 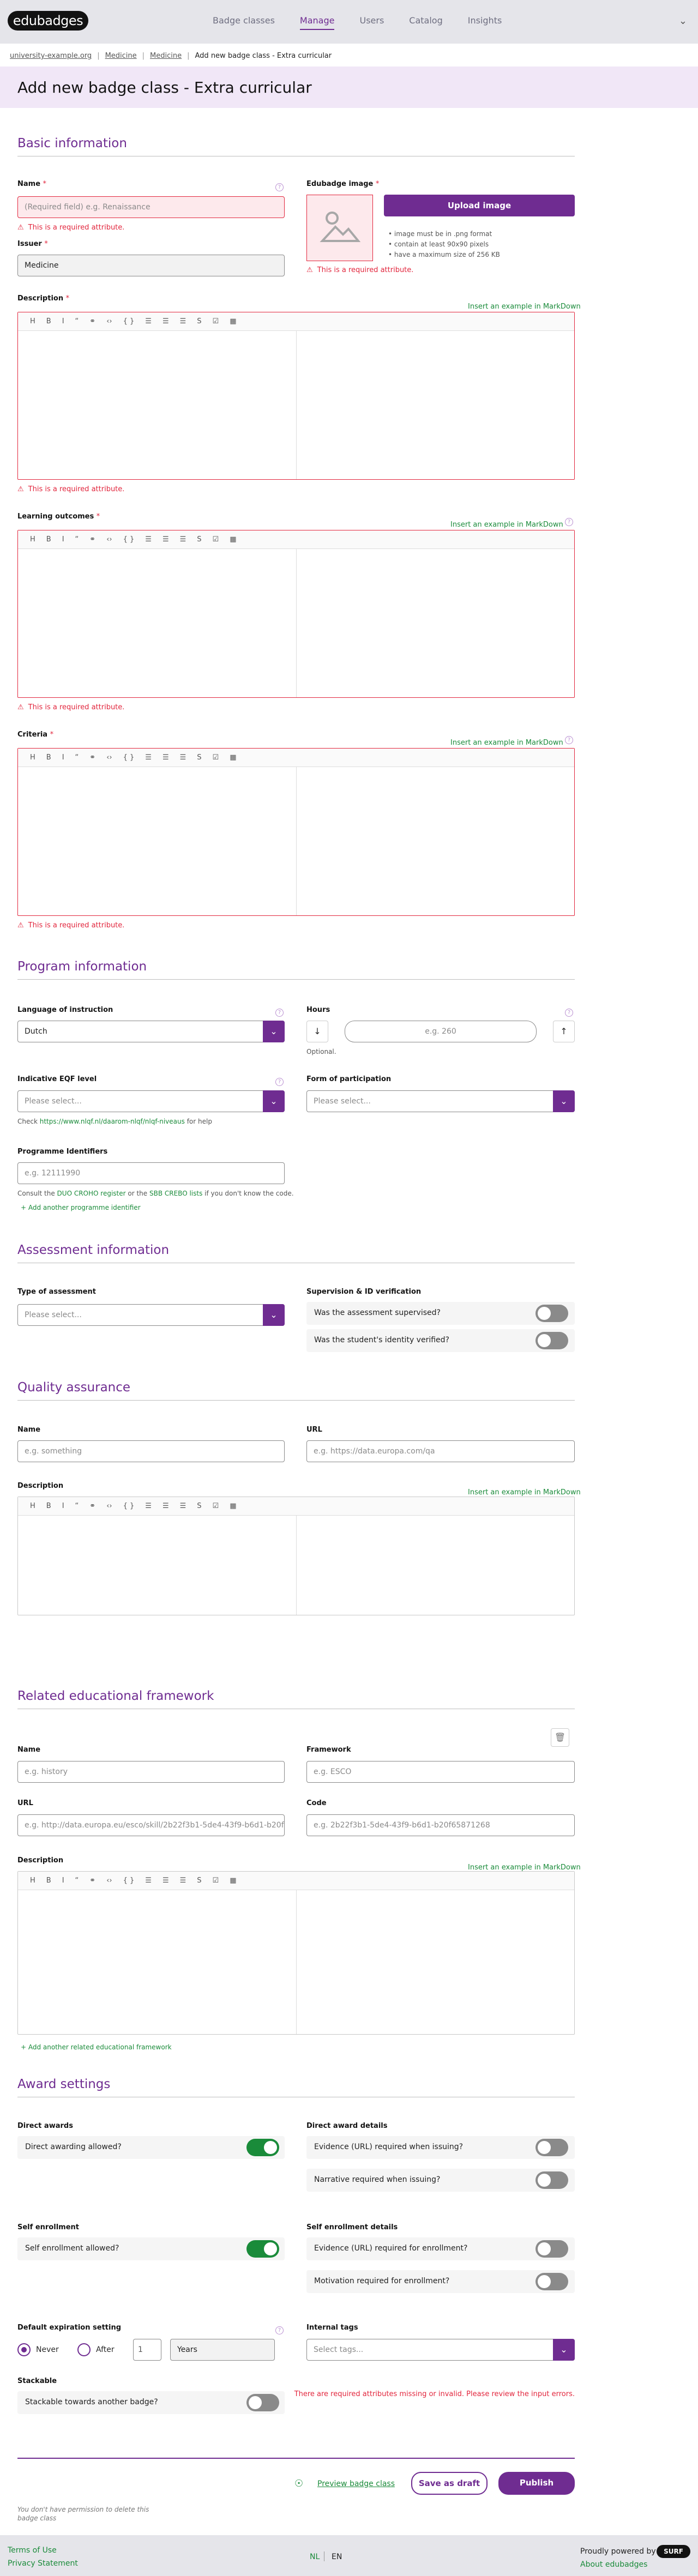 What do you see at coordinates (92, 1193) in the screenshot?
I see `croho-link: DUO CROHO register` at bounding box center [92, 1193].